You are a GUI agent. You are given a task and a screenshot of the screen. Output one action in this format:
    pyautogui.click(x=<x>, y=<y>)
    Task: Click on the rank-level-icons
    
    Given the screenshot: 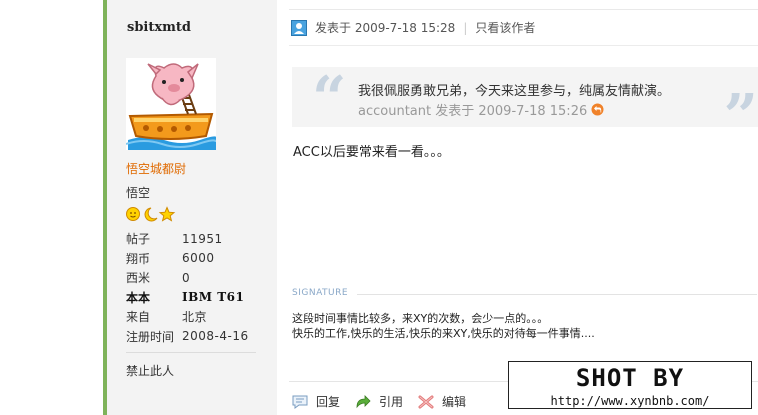 What is the action you would take?
    pyautogui.click(x=151, y=214)
    